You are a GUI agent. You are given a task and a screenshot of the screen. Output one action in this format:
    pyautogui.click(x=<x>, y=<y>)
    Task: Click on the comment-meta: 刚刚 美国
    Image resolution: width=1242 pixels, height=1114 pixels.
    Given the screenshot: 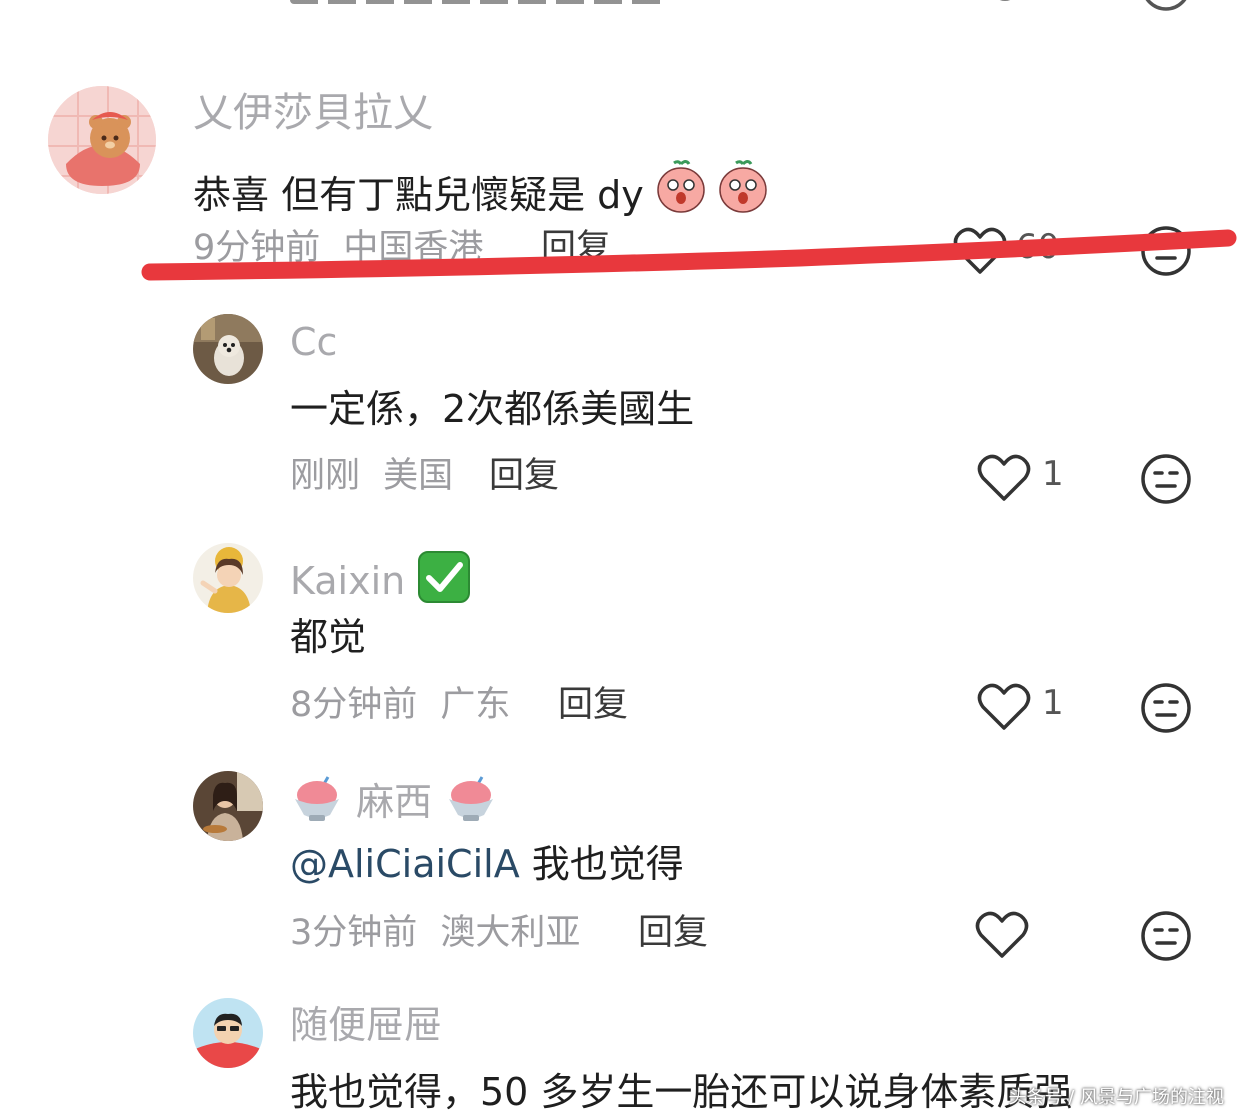 What is the action you would take?
    pyautogui.click(x=371, y=476)
    